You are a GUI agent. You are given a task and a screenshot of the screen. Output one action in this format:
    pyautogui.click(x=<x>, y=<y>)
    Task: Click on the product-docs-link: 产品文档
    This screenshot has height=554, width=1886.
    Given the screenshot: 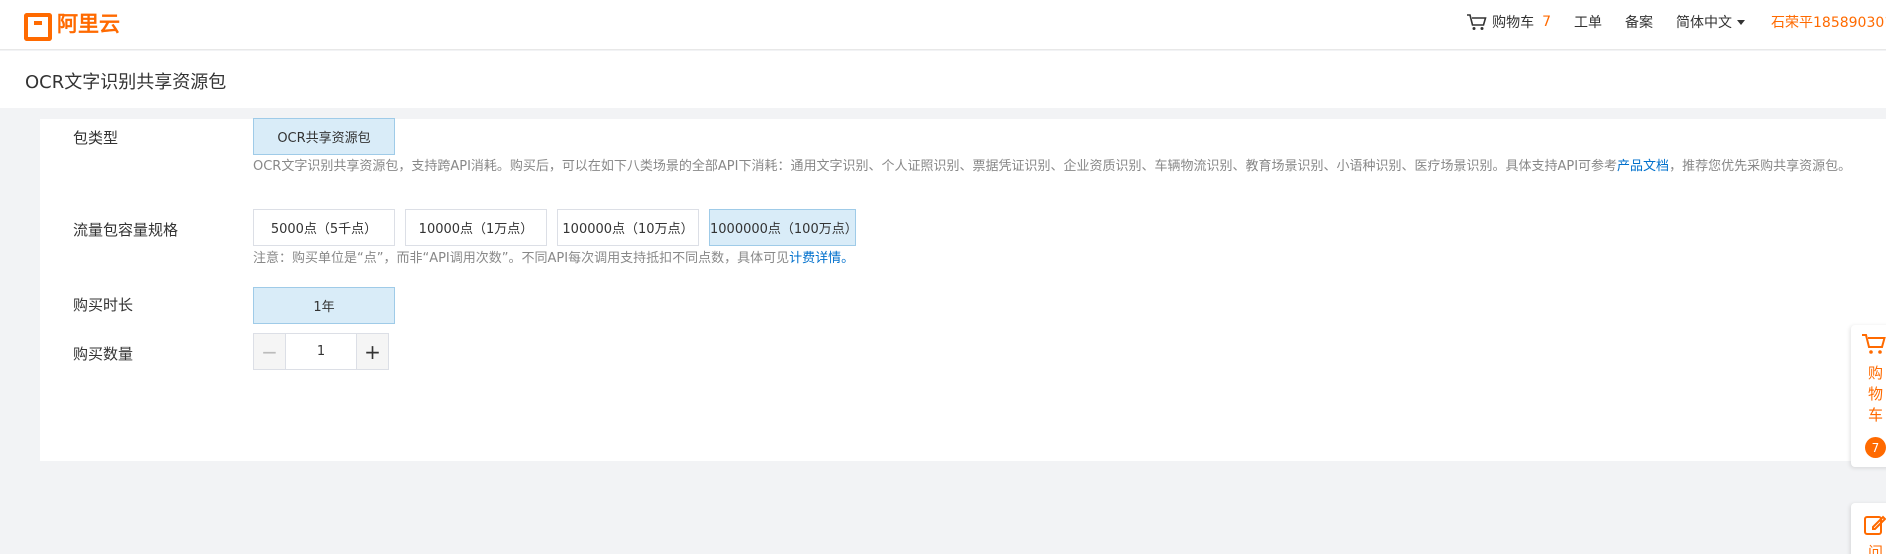 What is the action you would take?
    pyautogui.click(x=1643, y=166)
    